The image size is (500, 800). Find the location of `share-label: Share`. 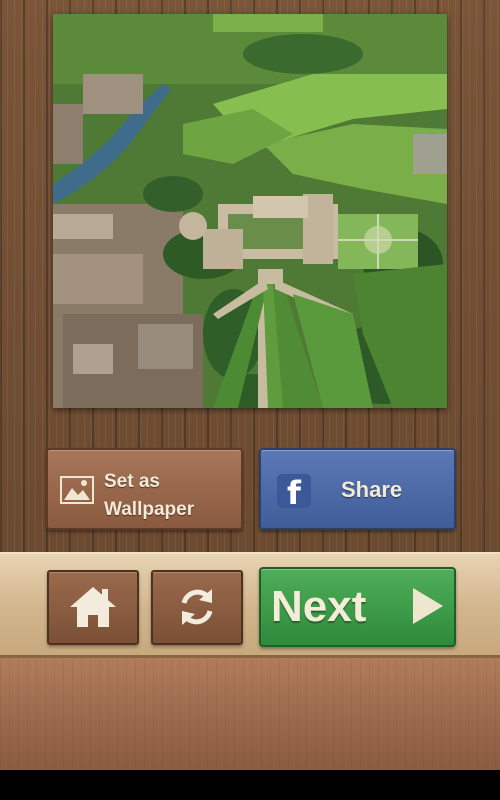

share-label: Share is located at coordinates (372, 489).